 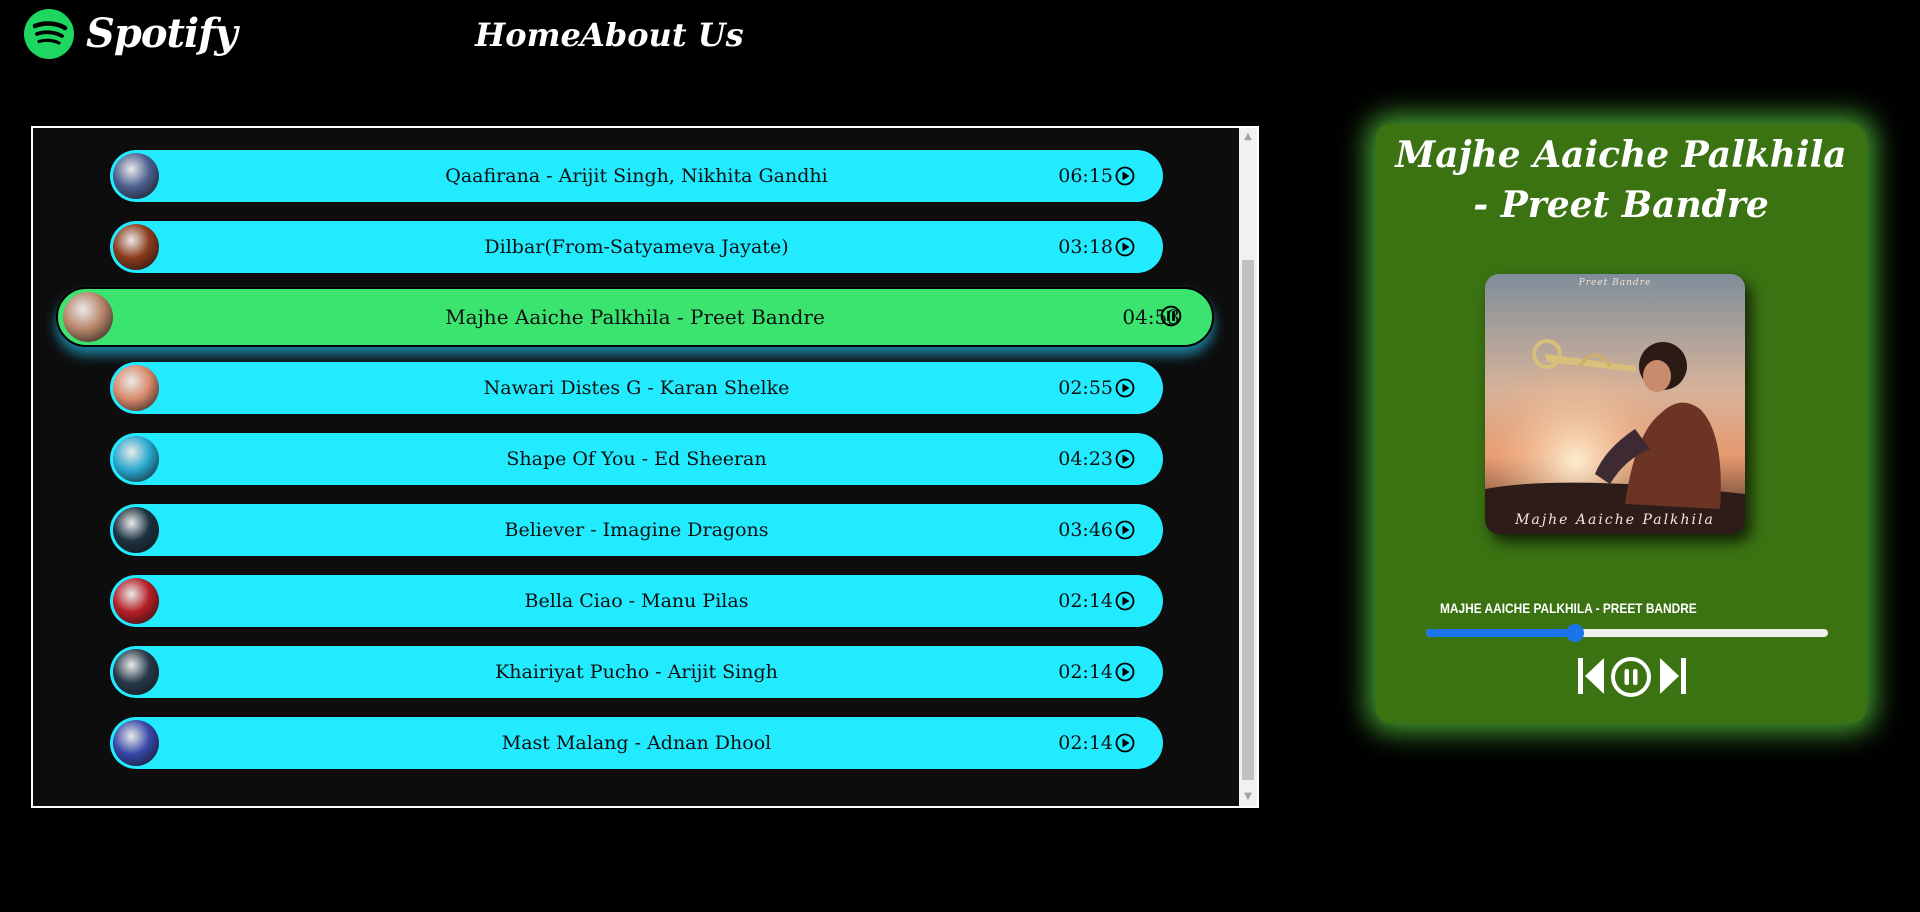 I want to click on seek-bar-fill, so click(x=1500, y=633).